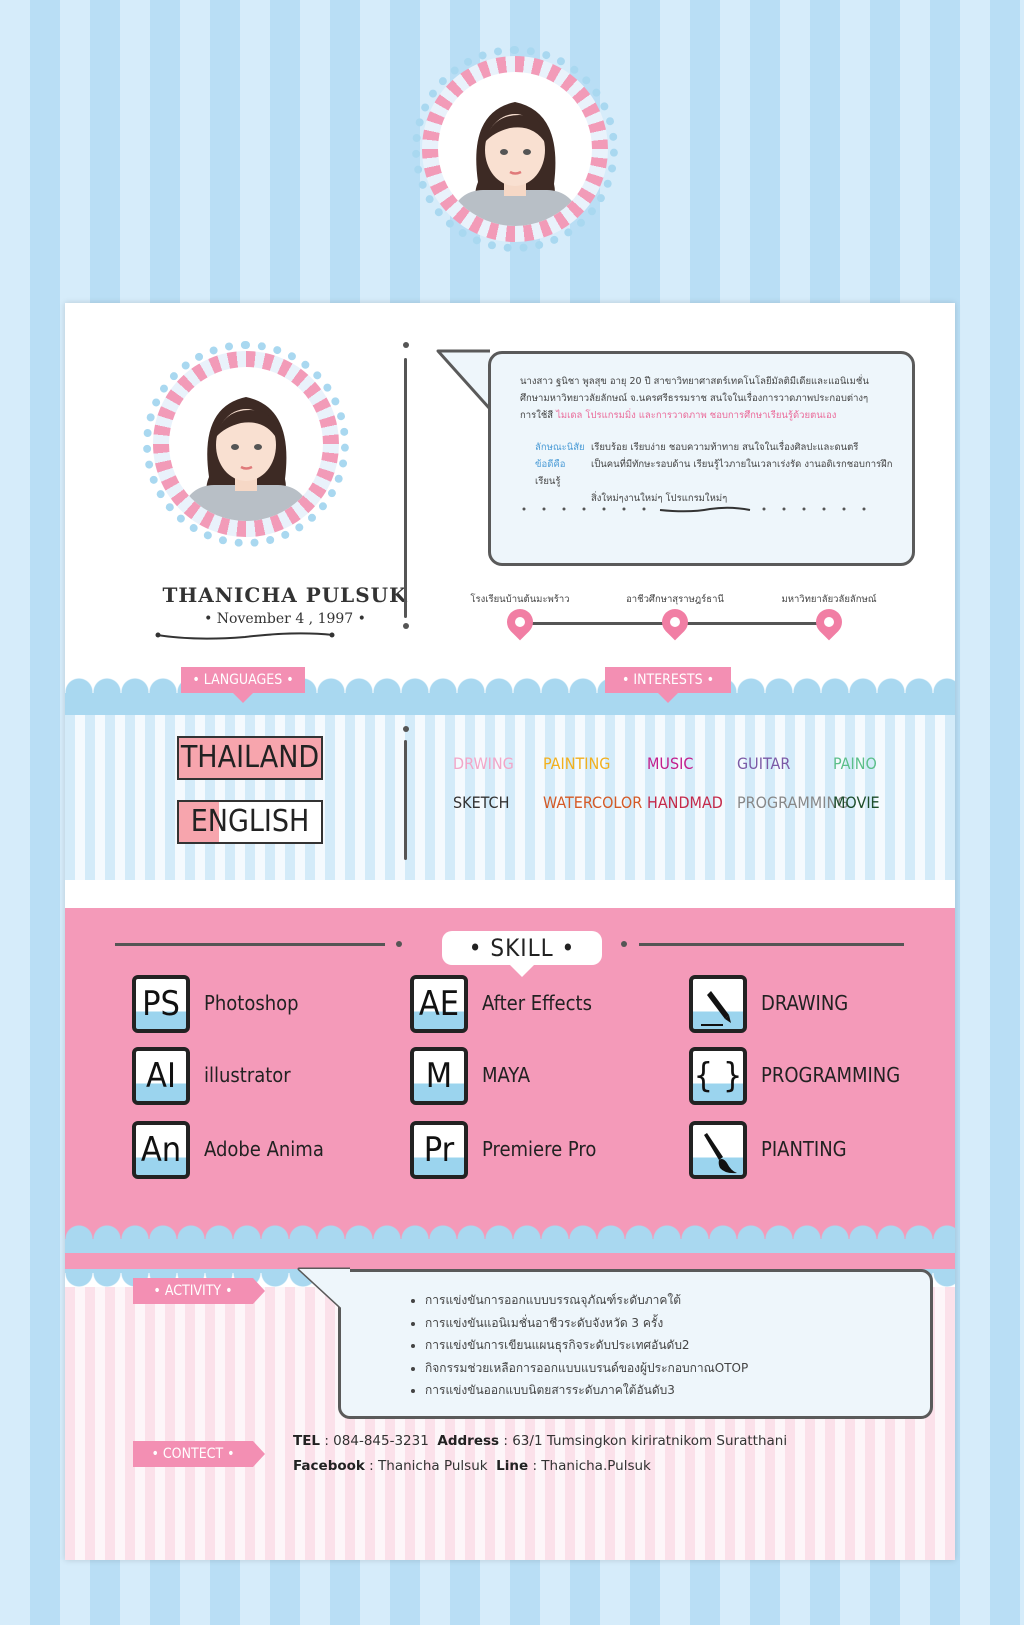 Image resolution: width=1024 pixels, height=1625 pixels. I want to click on brush-icon, so click(718, 1150).